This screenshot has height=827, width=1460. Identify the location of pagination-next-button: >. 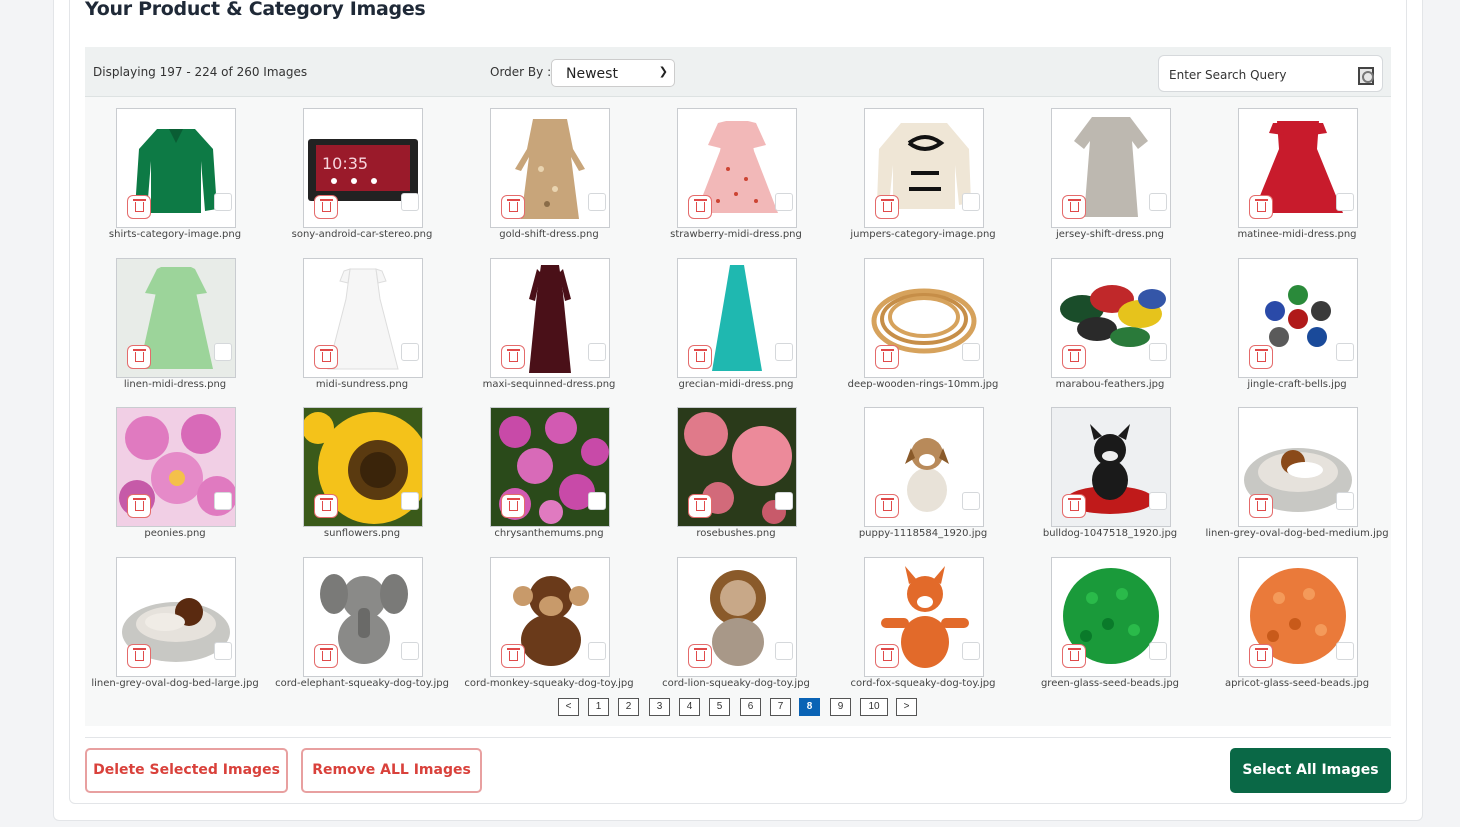
(906, 707).